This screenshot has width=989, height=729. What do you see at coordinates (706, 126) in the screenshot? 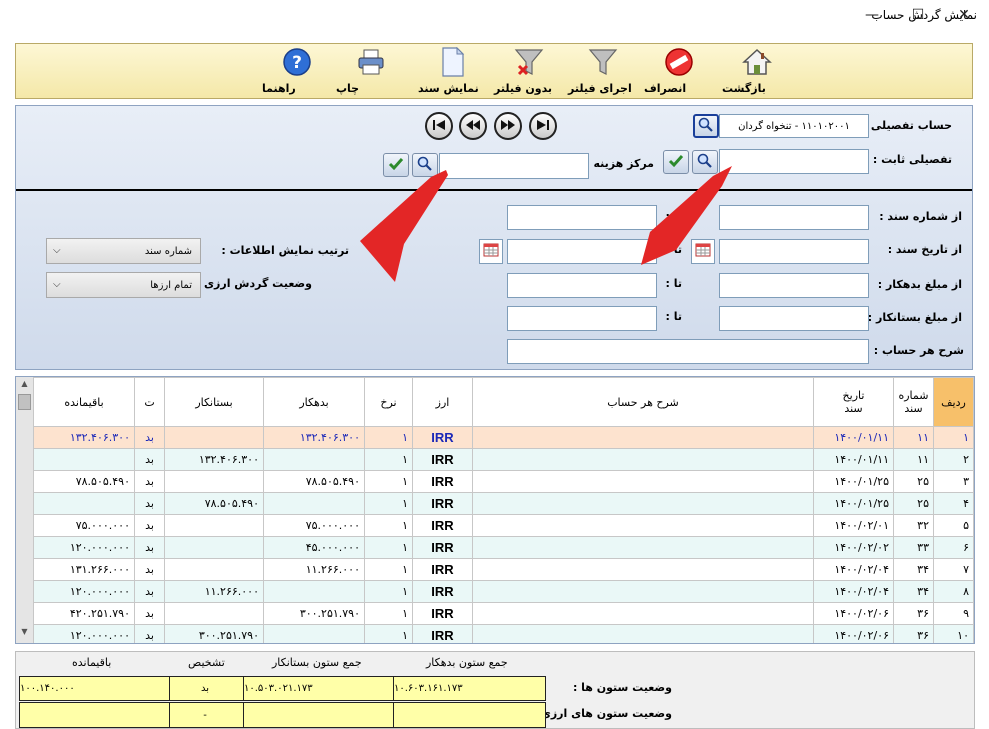
I see `detail-account-search-button` at bounding box center [706, 126].